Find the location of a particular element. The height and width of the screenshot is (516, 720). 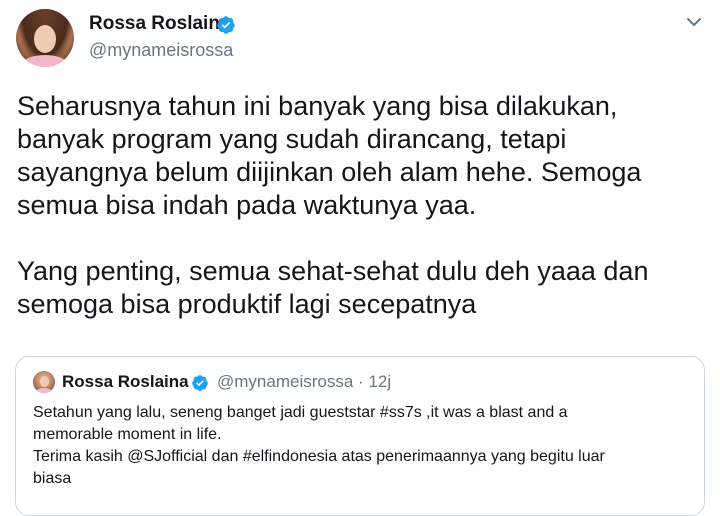

avatar-face is located at coordinates (45, 39).